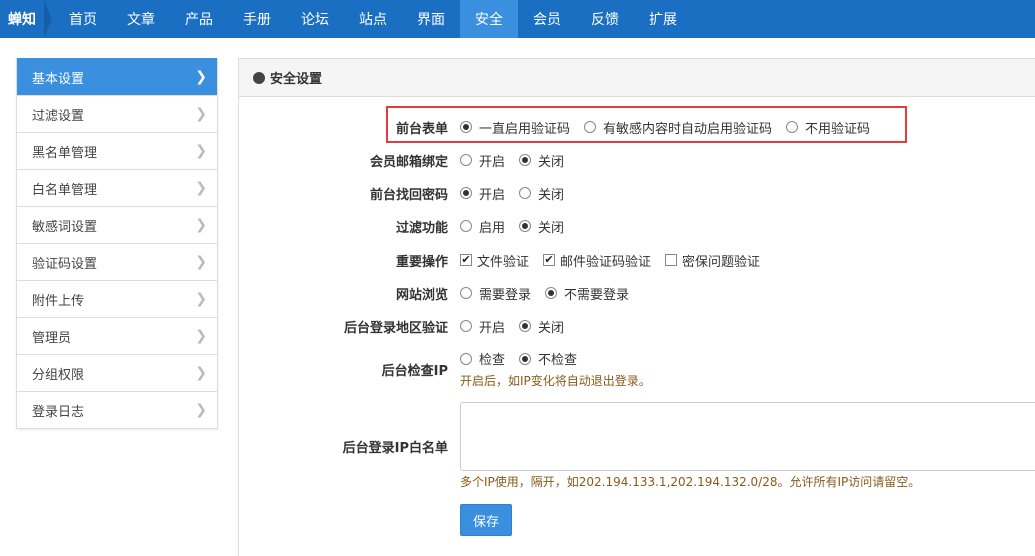 The width and height of the screenshot is (1035, 556). What do you see at coordinates (482, 160) in the screenshot?
I see `radio-email-bind-on: 开启` at bounding box center [482, 160].